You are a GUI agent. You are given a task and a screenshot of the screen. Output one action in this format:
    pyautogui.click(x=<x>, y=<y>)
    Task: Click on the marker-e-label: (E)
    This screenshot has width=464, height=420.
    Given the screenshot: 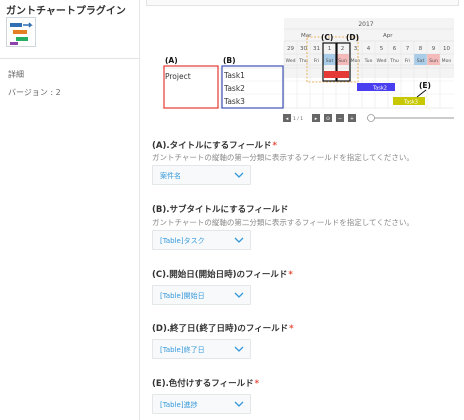 What is the action you would take?
    pyautogui.click(x=425, y=85)
    